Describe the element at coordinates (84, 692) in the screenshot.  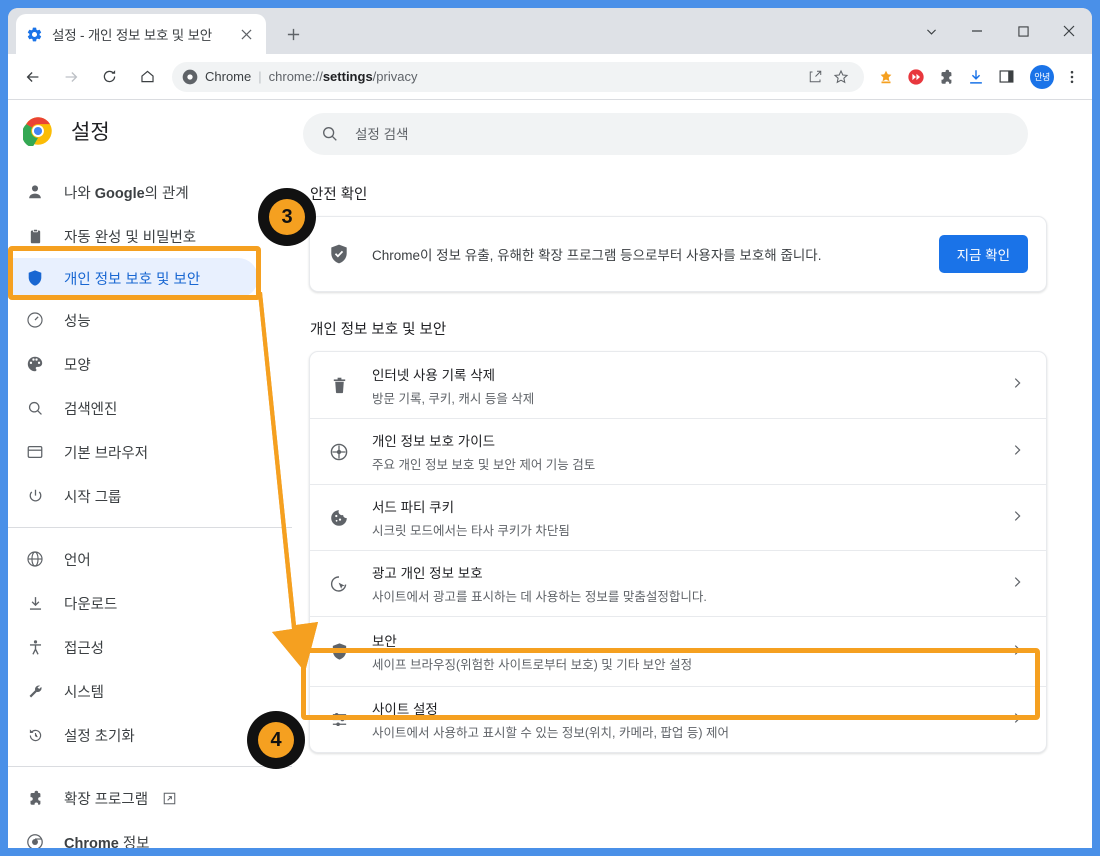
I see `sidebar-item-label: 시스템` at that location.